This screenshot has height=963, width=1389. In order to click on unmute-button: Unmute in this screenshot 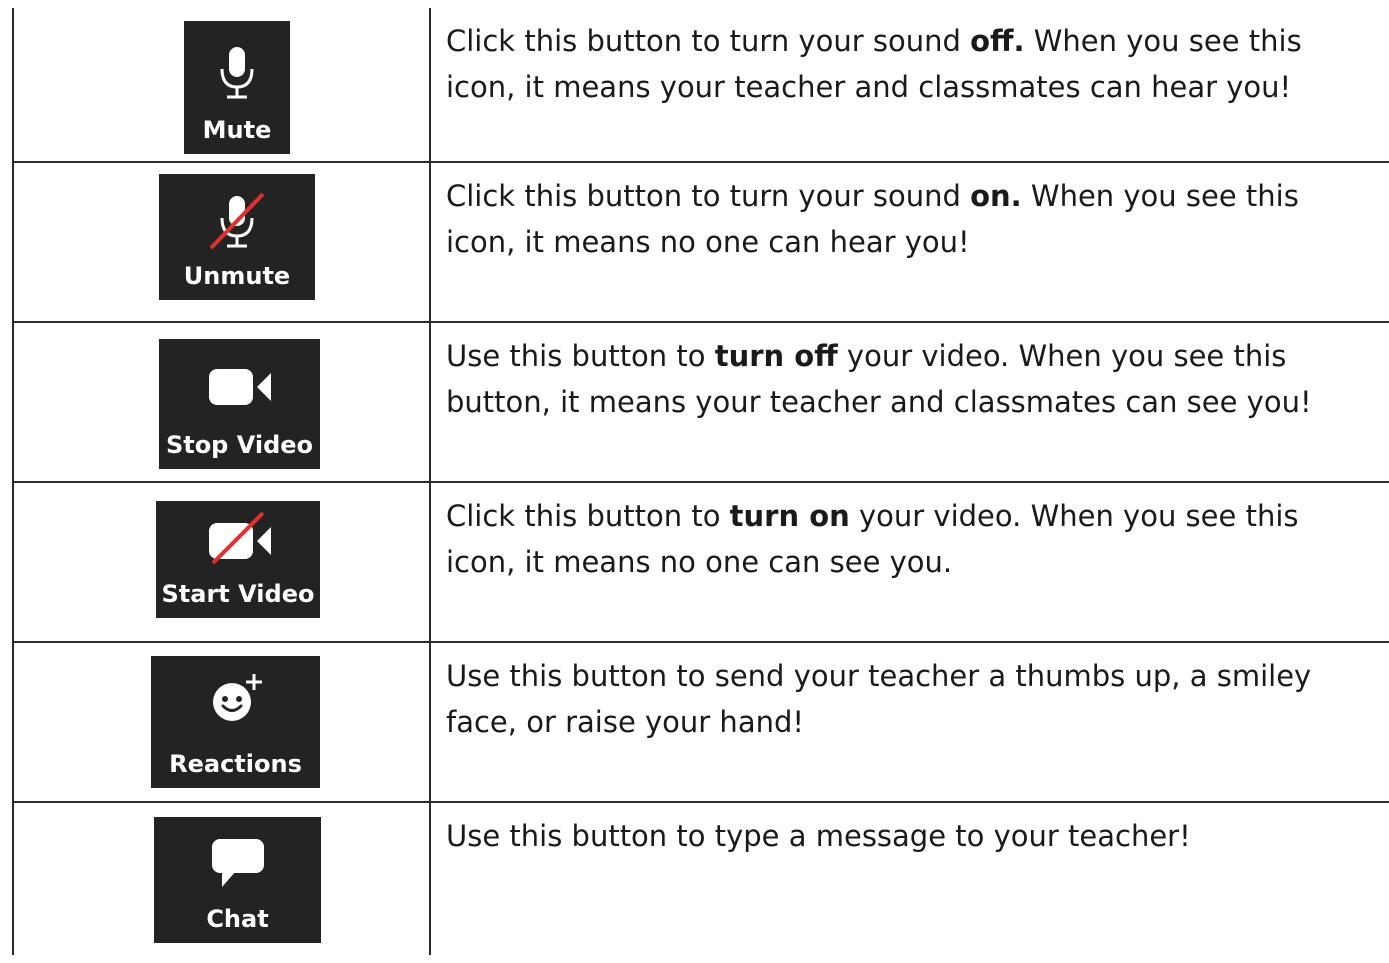, I will do `click(237, 237)`.